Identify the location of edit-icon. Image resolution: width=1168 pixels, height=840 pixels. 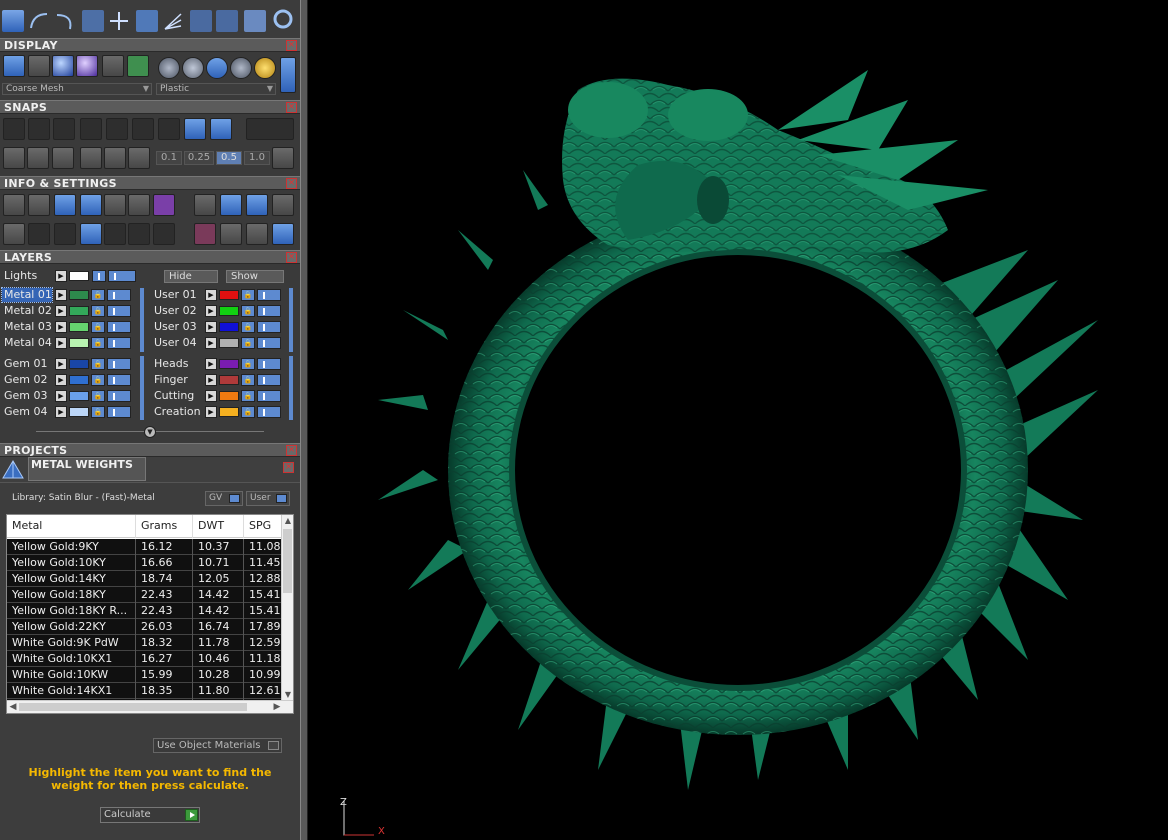
(139, 205).